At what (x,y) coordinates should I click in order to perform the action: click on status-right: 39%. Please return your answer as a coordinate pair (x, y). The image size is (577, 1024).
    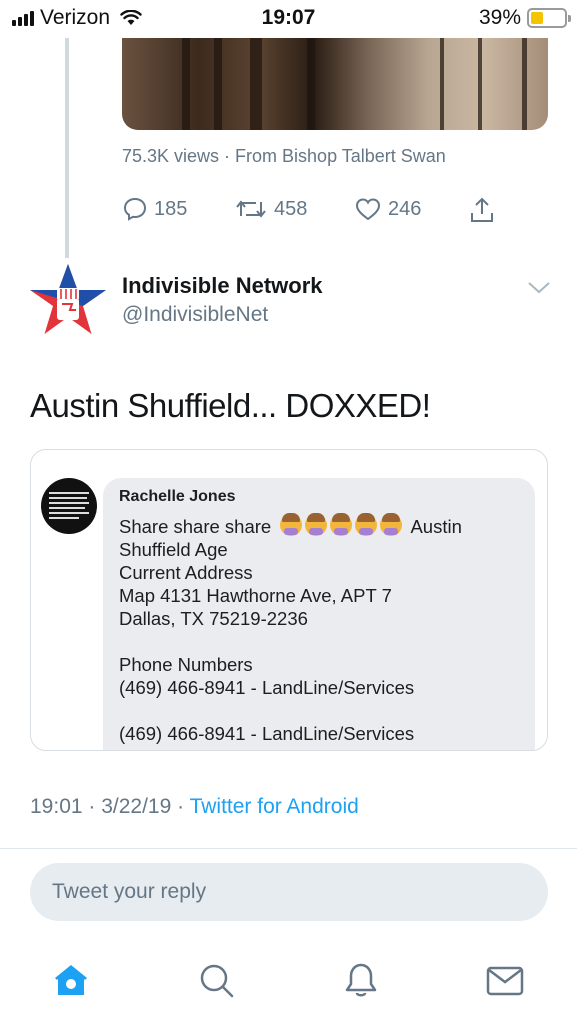
    Looking at the image, I should click on (524, 18).